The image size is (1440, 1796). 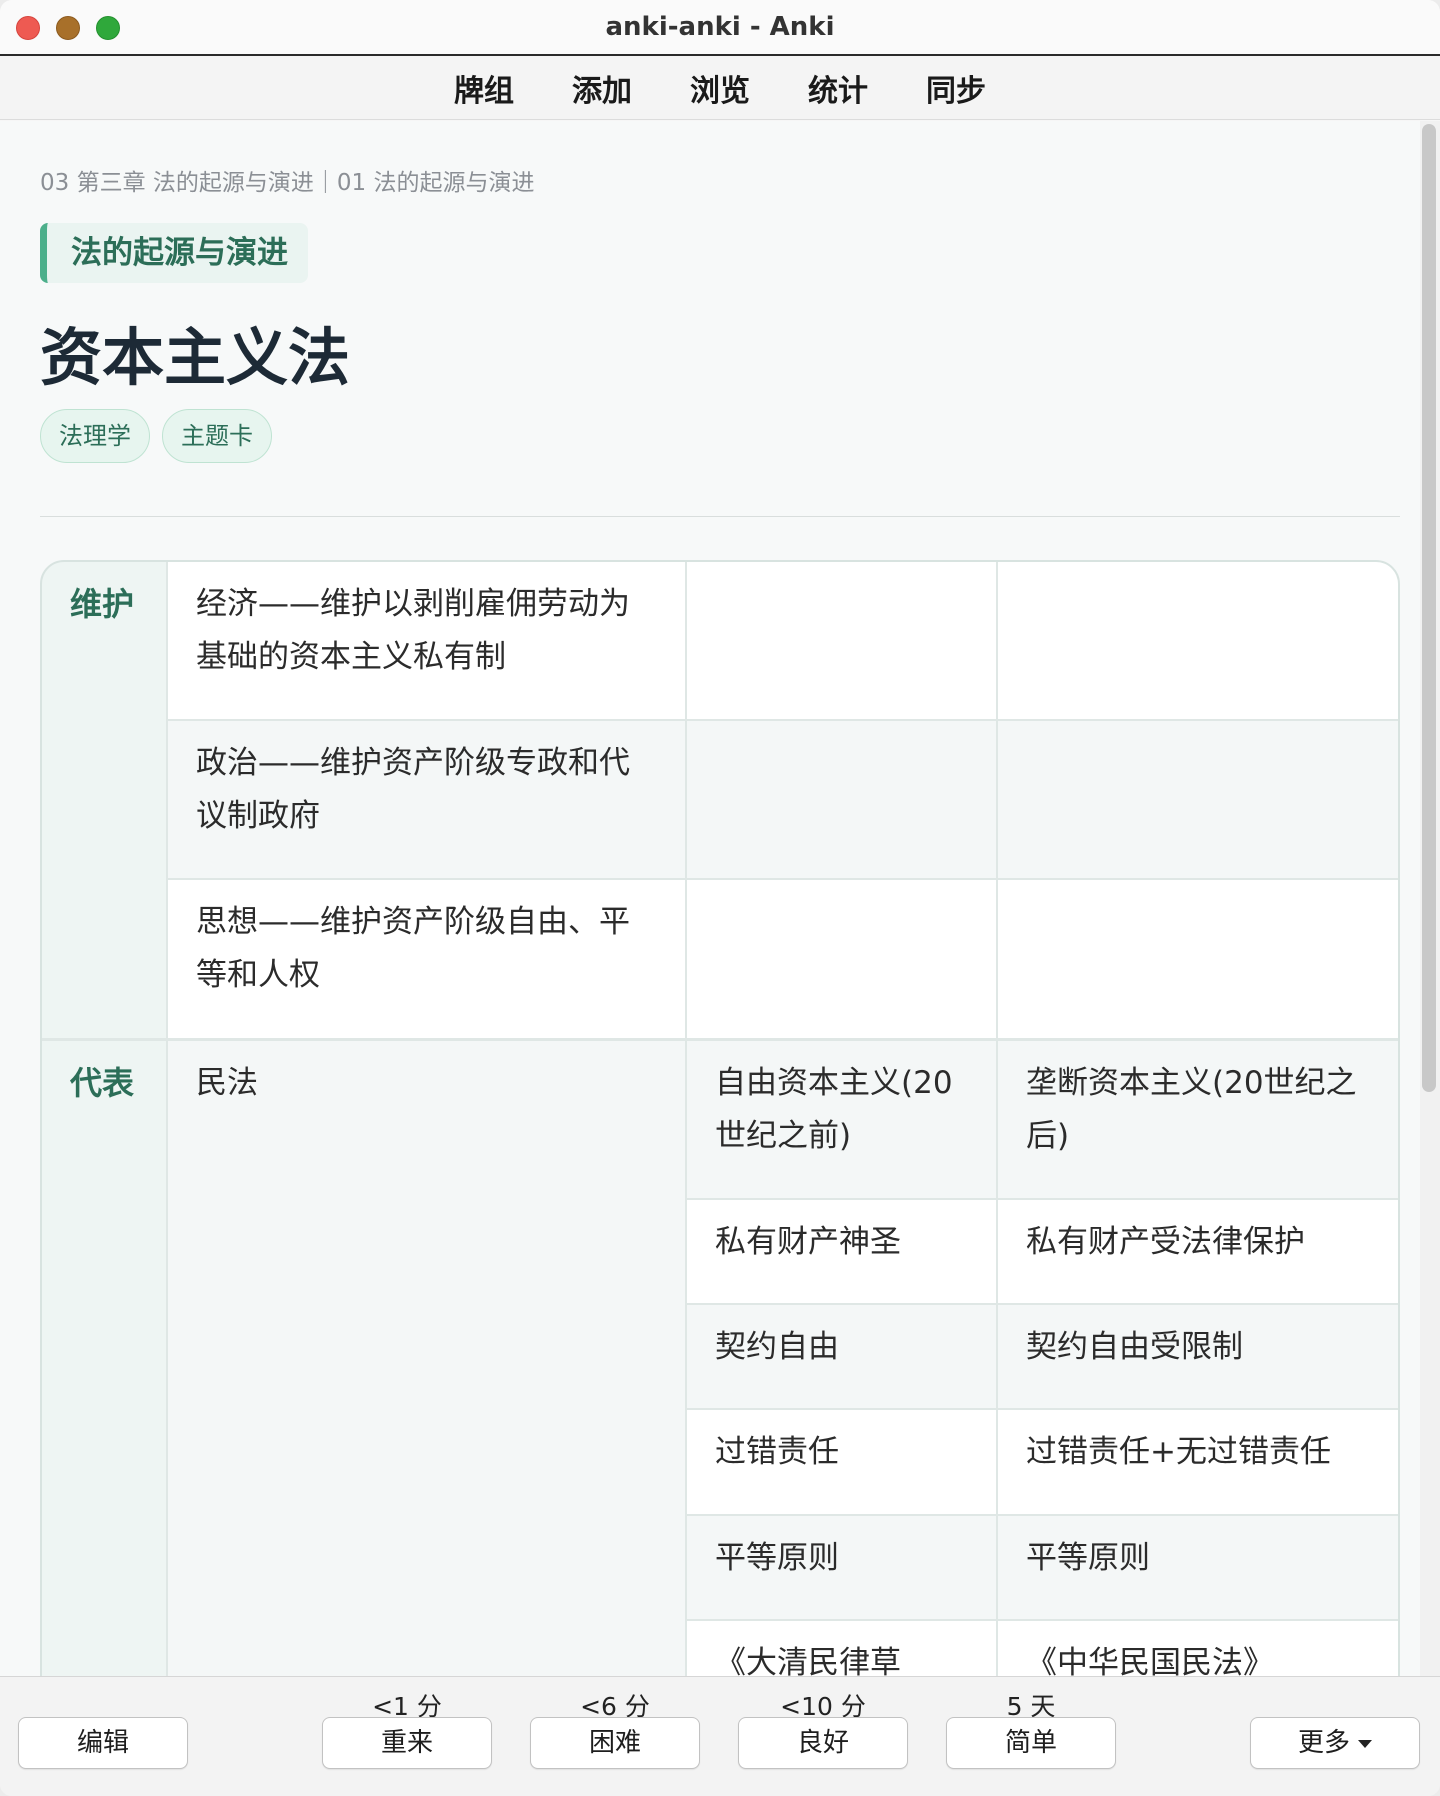 What do you see at coordinates (615, 1743) in the screenshot?
I see `hard-button: 困难` at bounding box center [615, 1743].